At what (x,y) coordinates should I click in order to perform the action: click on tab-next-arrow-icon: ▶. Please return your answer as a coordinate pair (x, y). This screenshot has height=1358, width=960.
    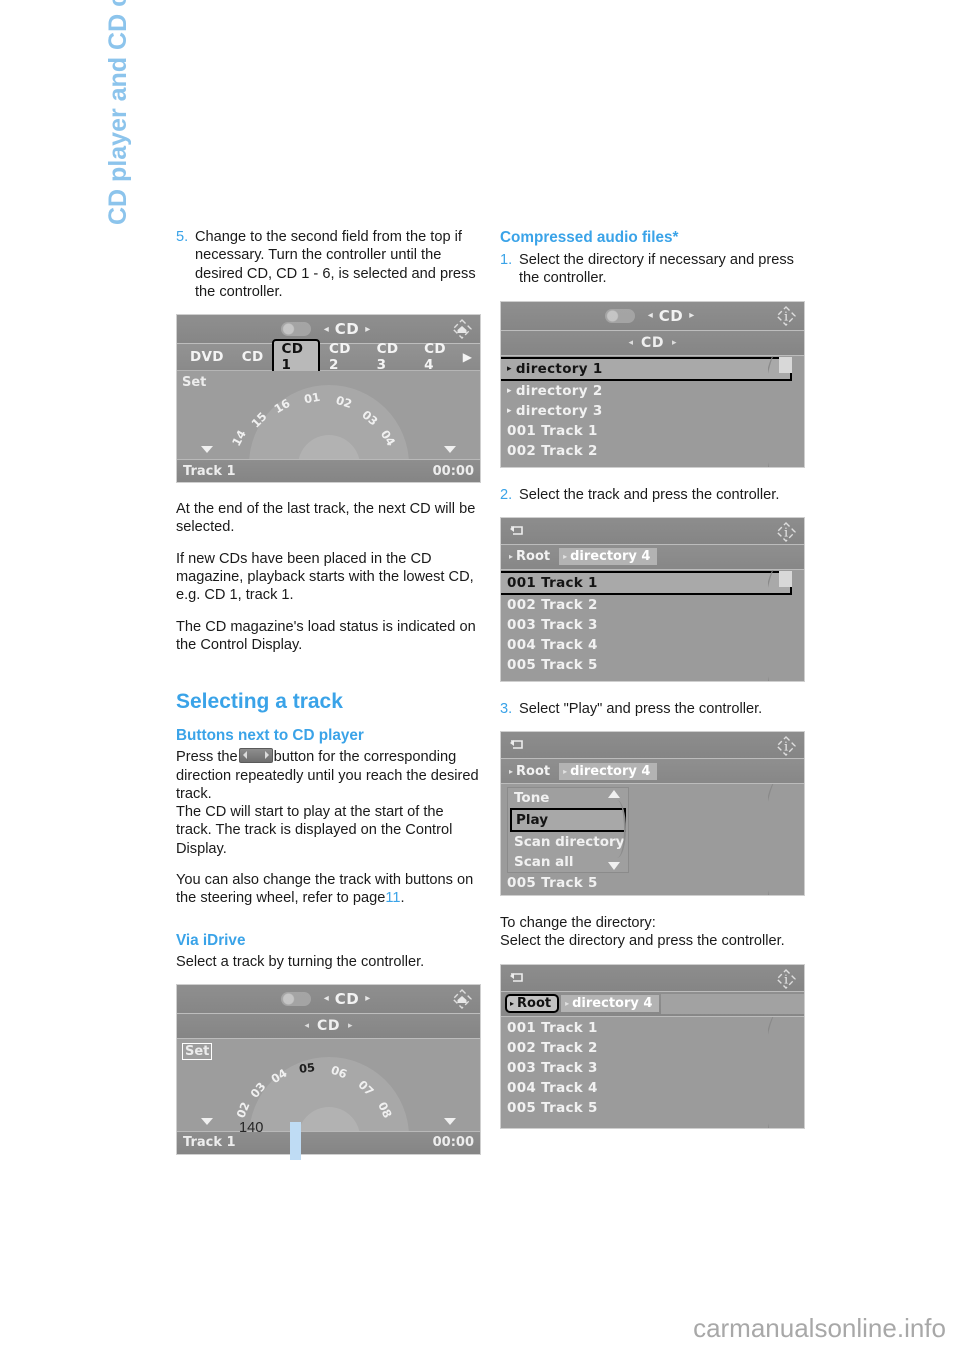
    Looking at the image, I should click on (469, 357).